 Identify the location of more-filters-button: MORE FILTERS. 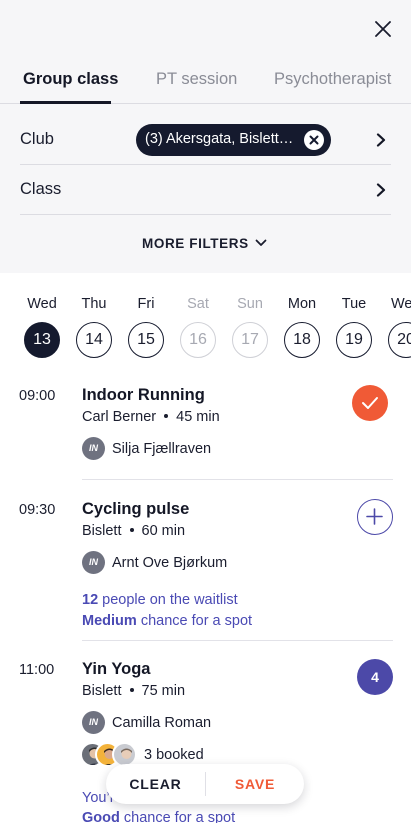
(204, 243).